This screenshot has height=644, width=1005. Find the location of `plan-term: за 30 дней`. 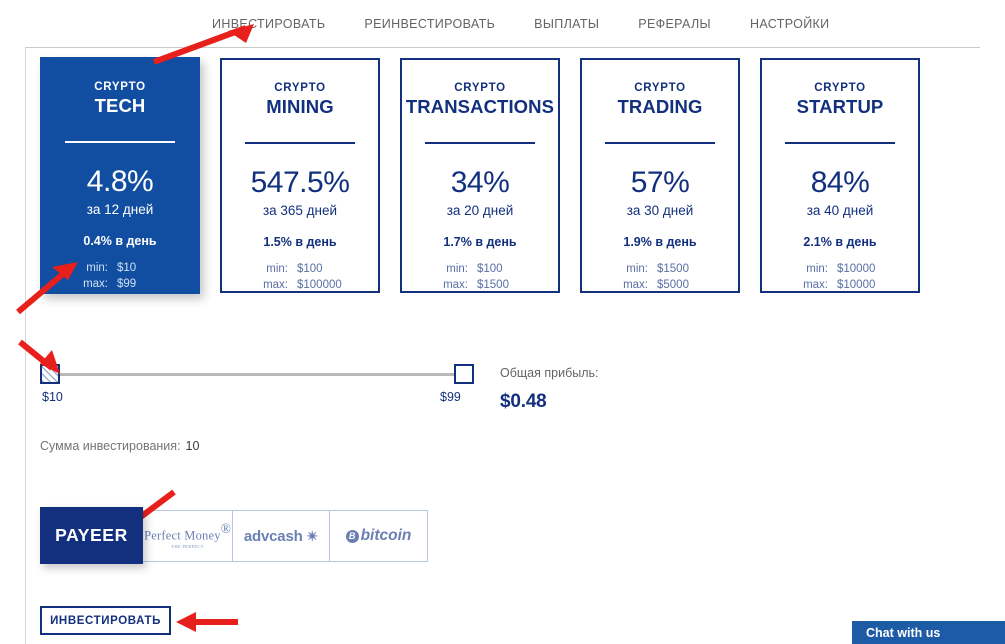

plan-term: за 30 дней is located at coordinates (660, 210).